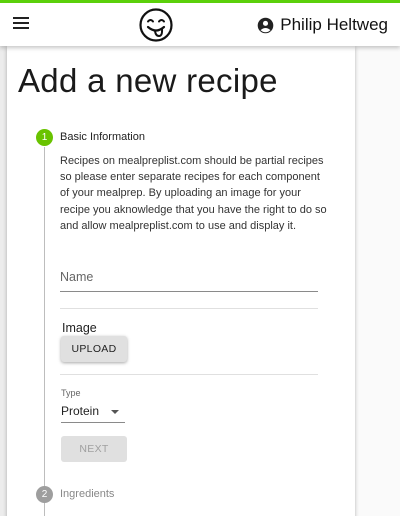  Describe the element at coordinates (77, 277) in the screenshot. I see `name-label: Name` at that location.